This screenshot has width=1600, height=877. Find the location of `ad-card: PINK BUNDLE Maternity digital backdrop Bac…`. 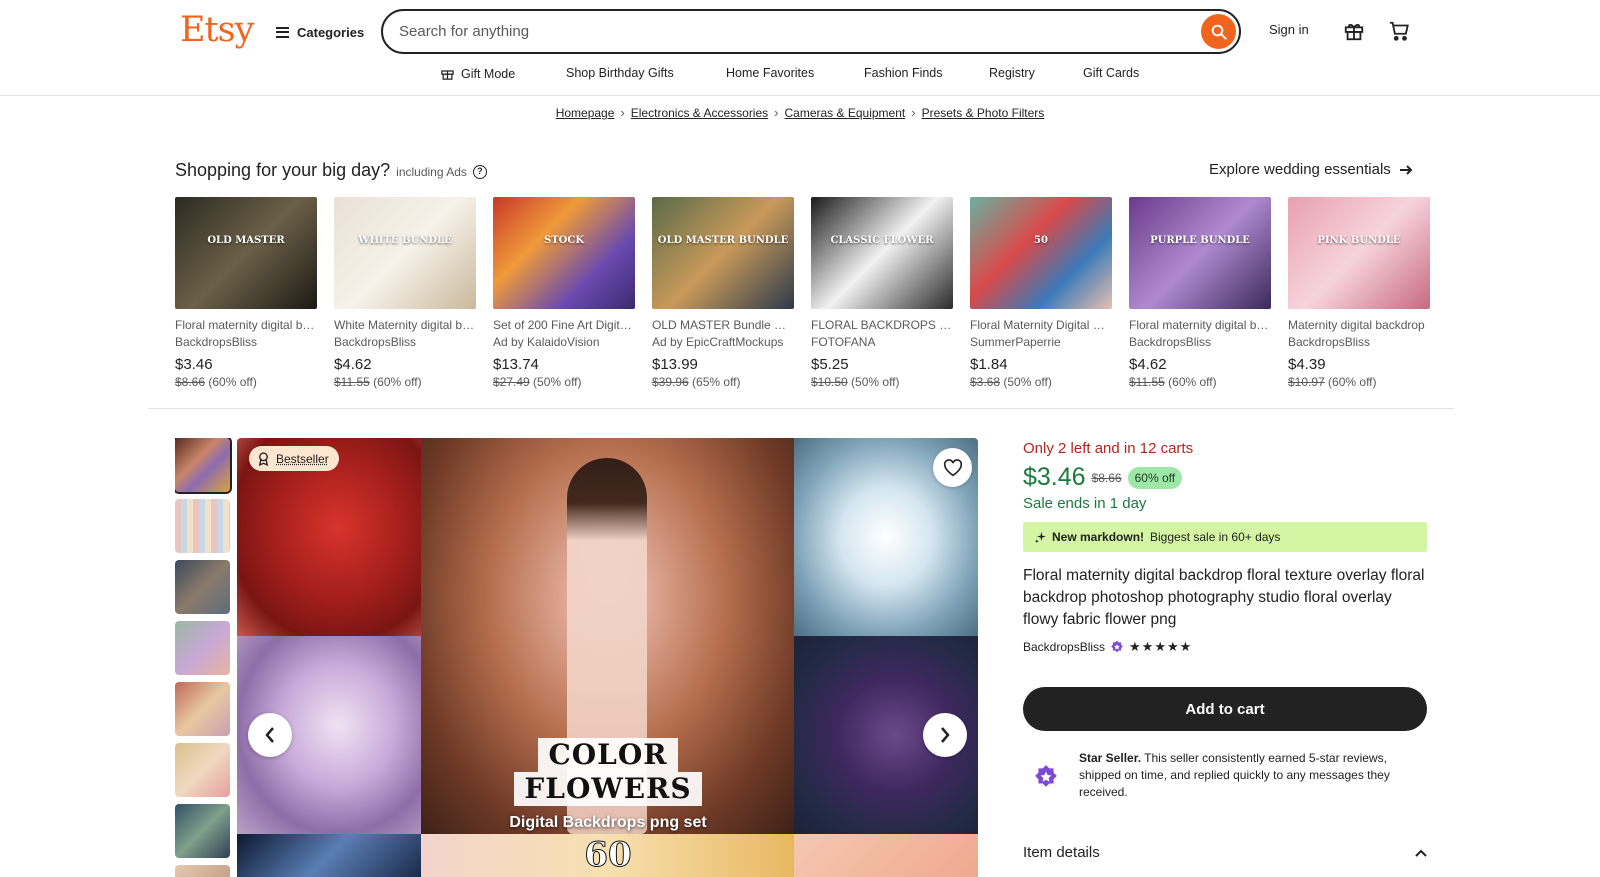

ad-card: PINK BUNDLE Maternity digital backdrop Bac… is located at coordinates (1359, 293).